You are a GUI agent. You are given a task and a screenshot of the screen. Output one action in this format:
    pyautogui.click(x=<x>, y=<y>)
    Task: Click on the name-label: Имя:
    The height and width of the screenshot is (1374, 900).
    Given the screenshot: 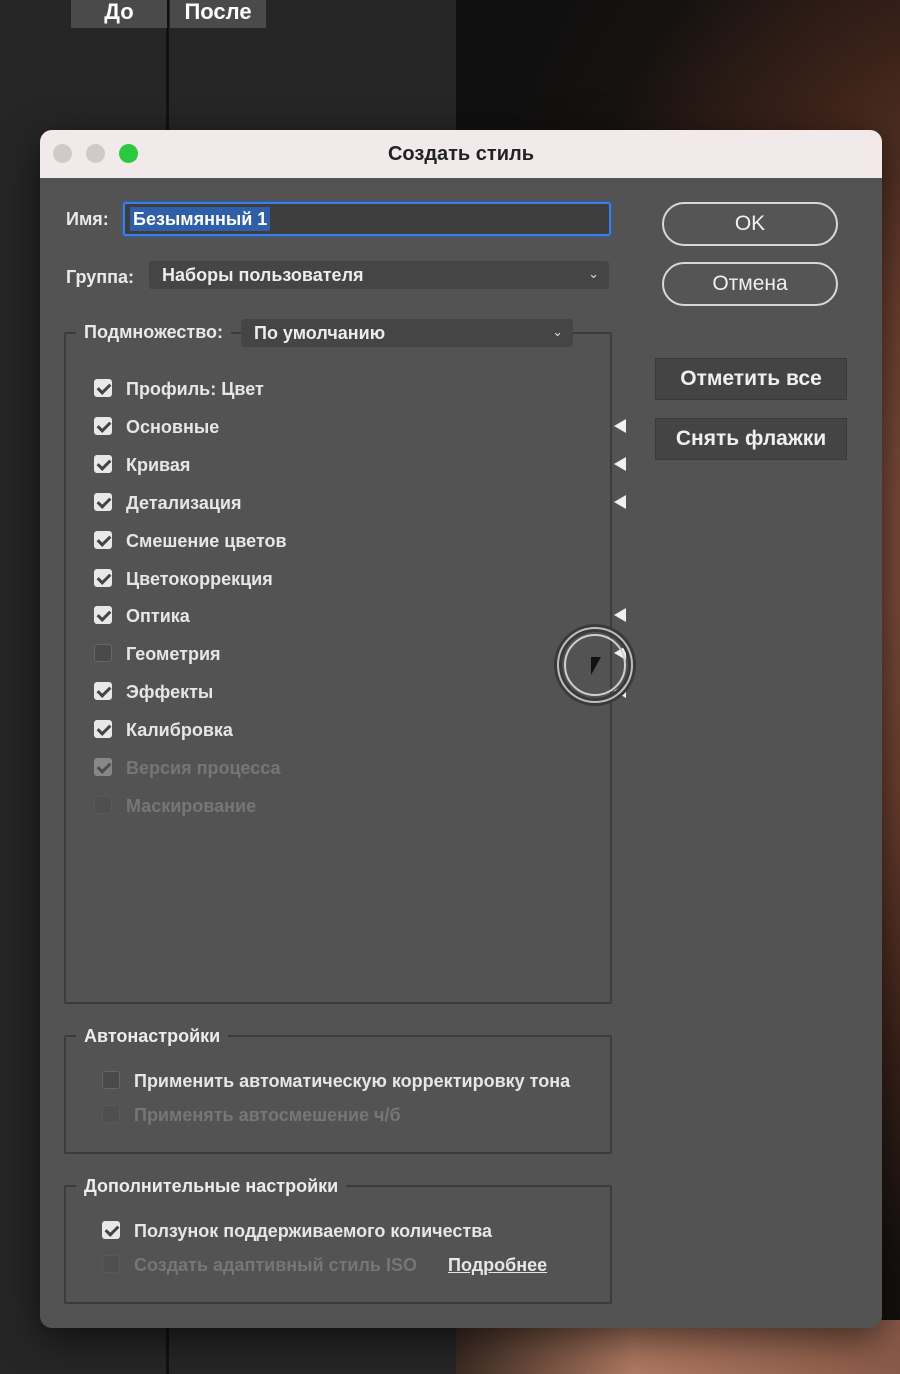 What is the action you would take?
    pyautogui.click(x=87, y=219)
    